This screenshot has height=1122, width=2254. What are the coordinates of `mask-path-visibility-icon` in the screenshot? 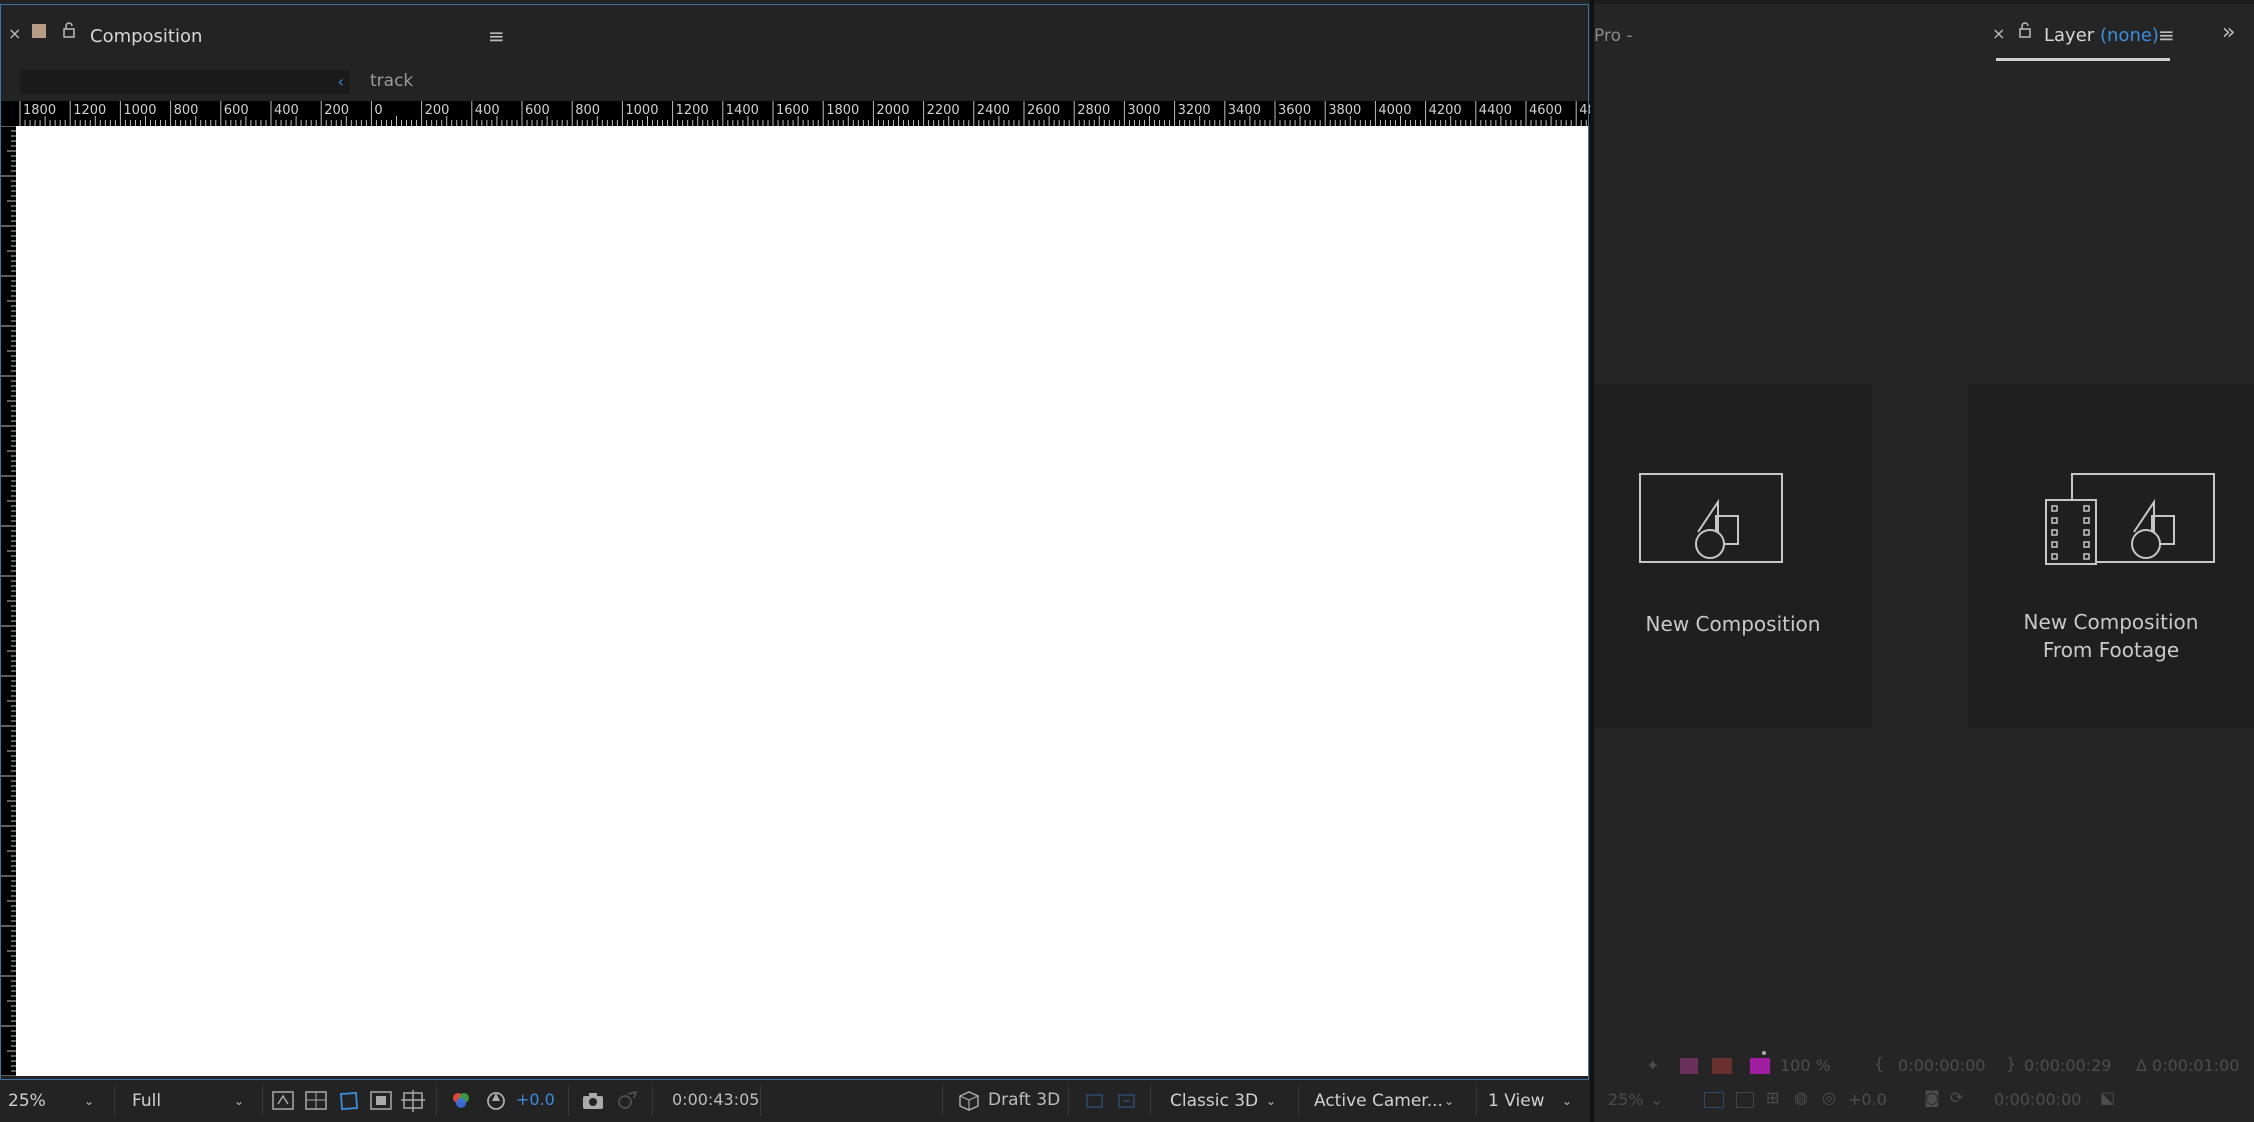 It's located at (349, 1101).